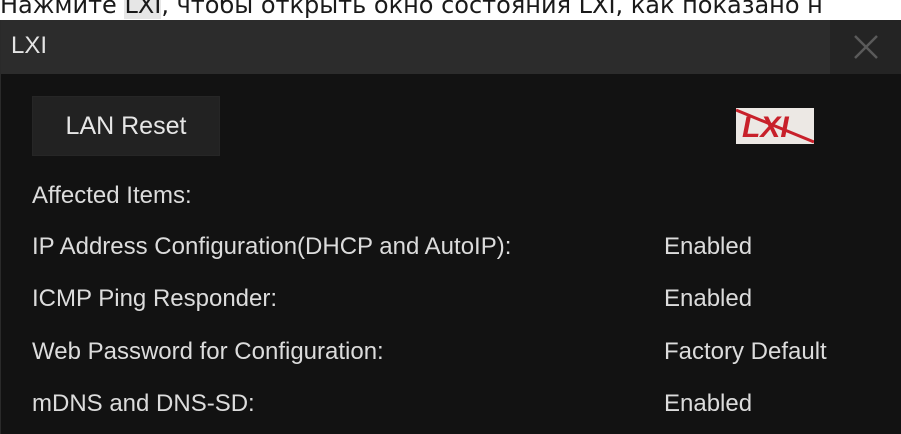 Image resolution: width=901 pixels, height=434 pixels. I want to click on item-label-icmp-ping: ICMP Ping Responder:, so click(155, 298).